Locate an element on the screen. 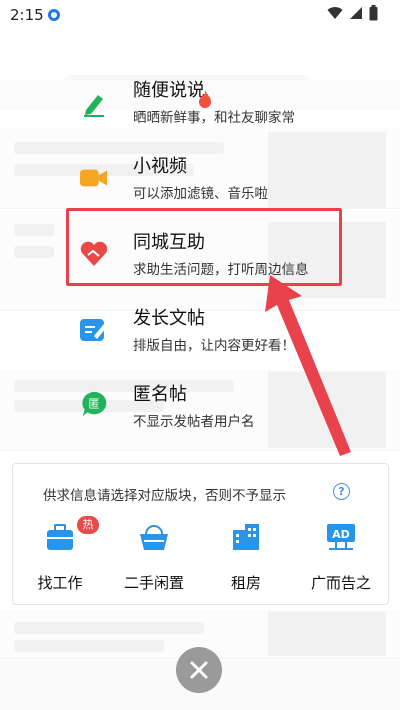  menu-item-title: 随便说说 is located at coordinates (169, 90).